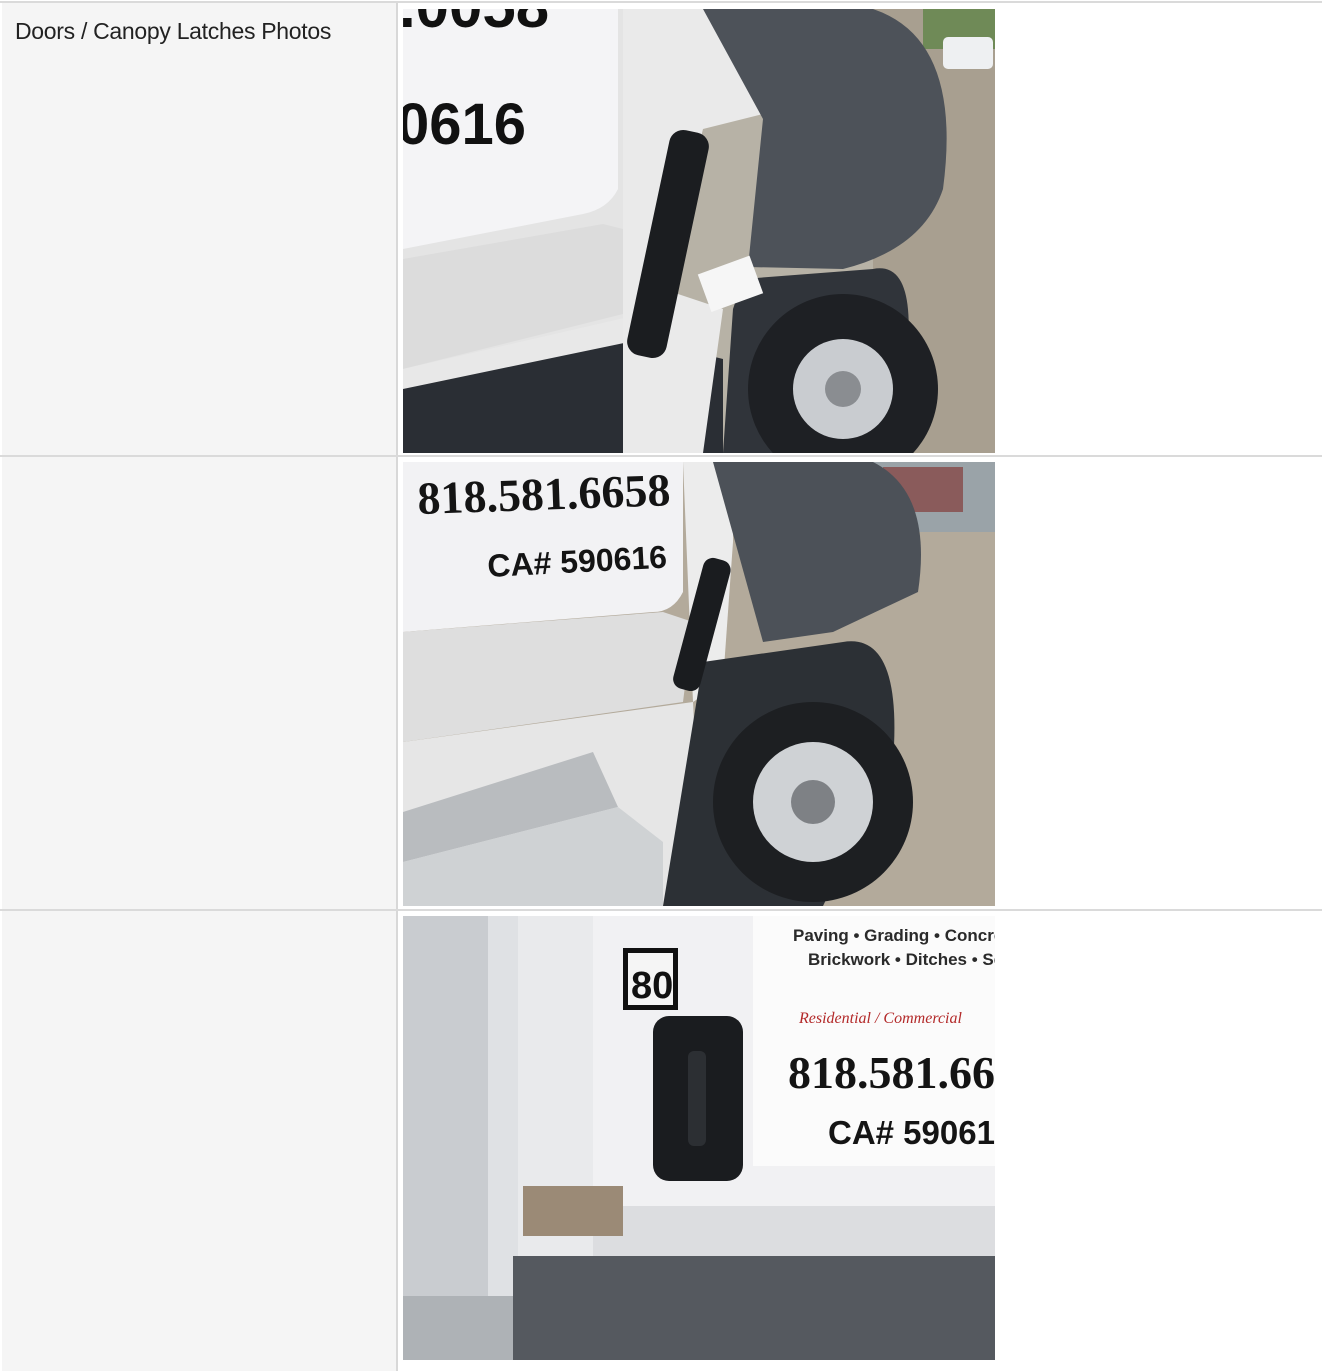 The height and width of the screenshot is (1371, 1322). What do you see at coordinates (699, 231) in the screenshot?
I see `door-latch-photo-1: .0058 0616` at bounding box center [699, 231].